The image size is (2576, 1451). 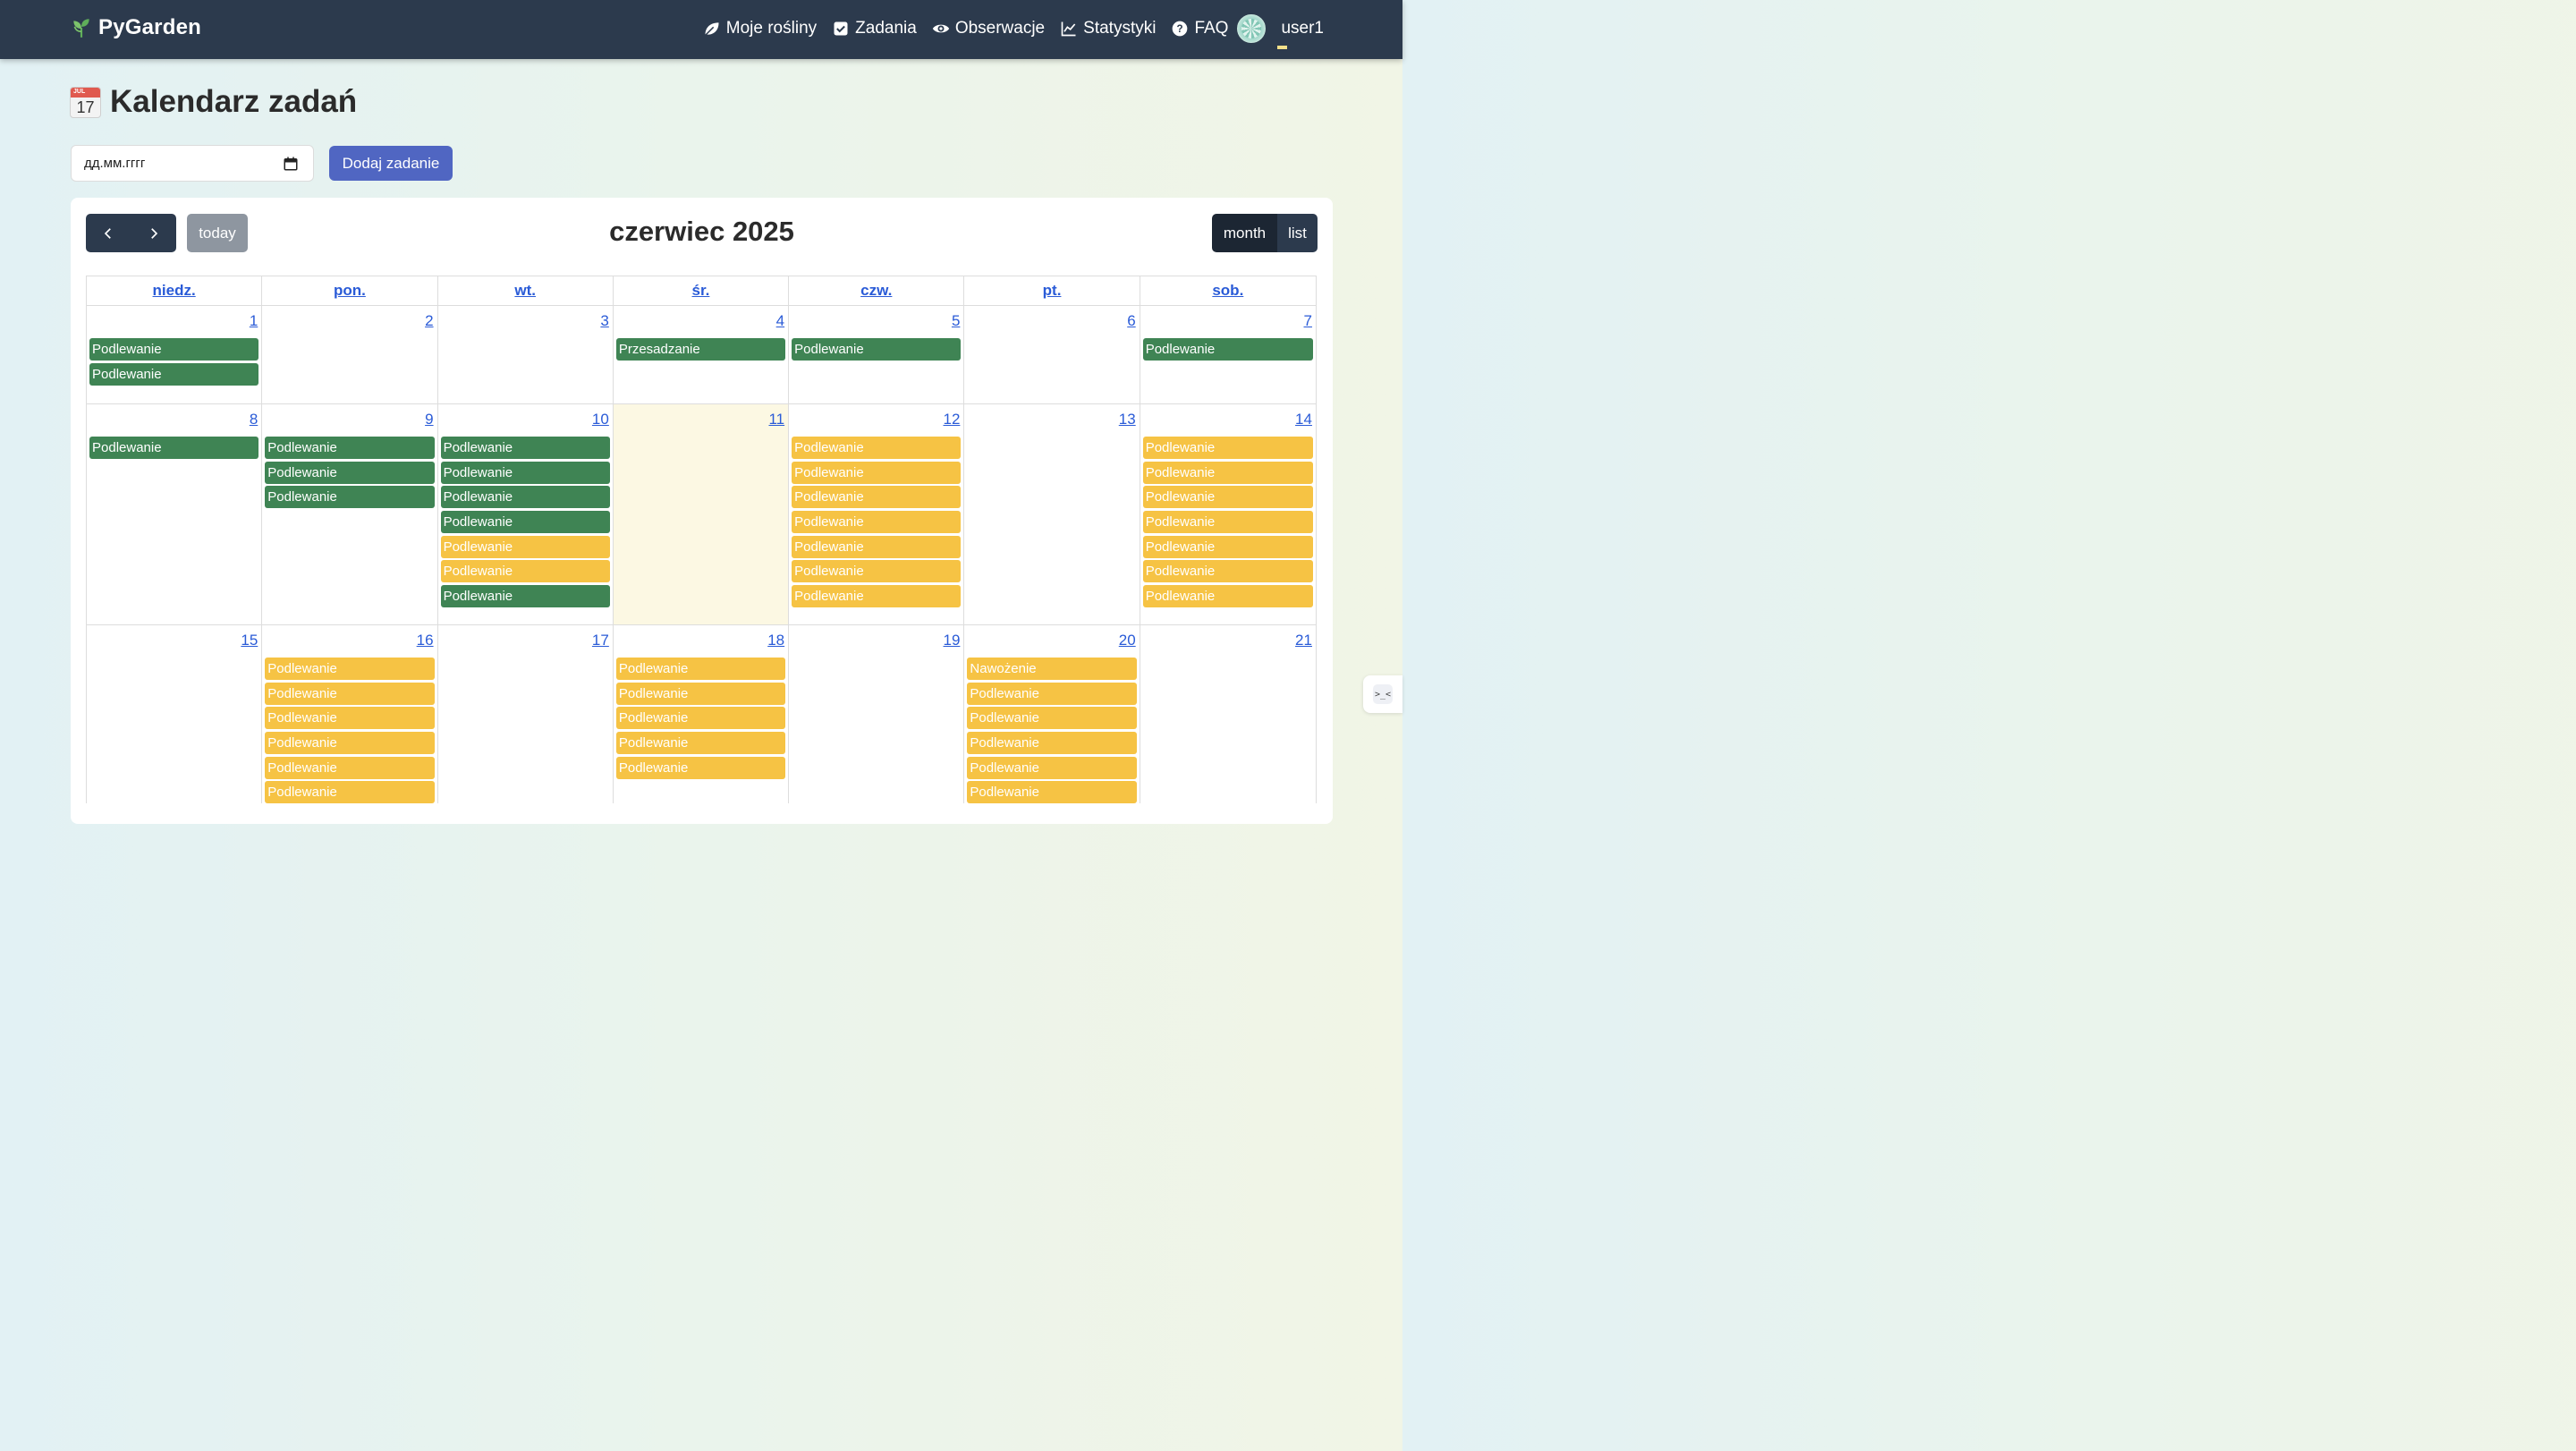 I want to click on assistant-widget: >_<, so click(x=1382, y=694).